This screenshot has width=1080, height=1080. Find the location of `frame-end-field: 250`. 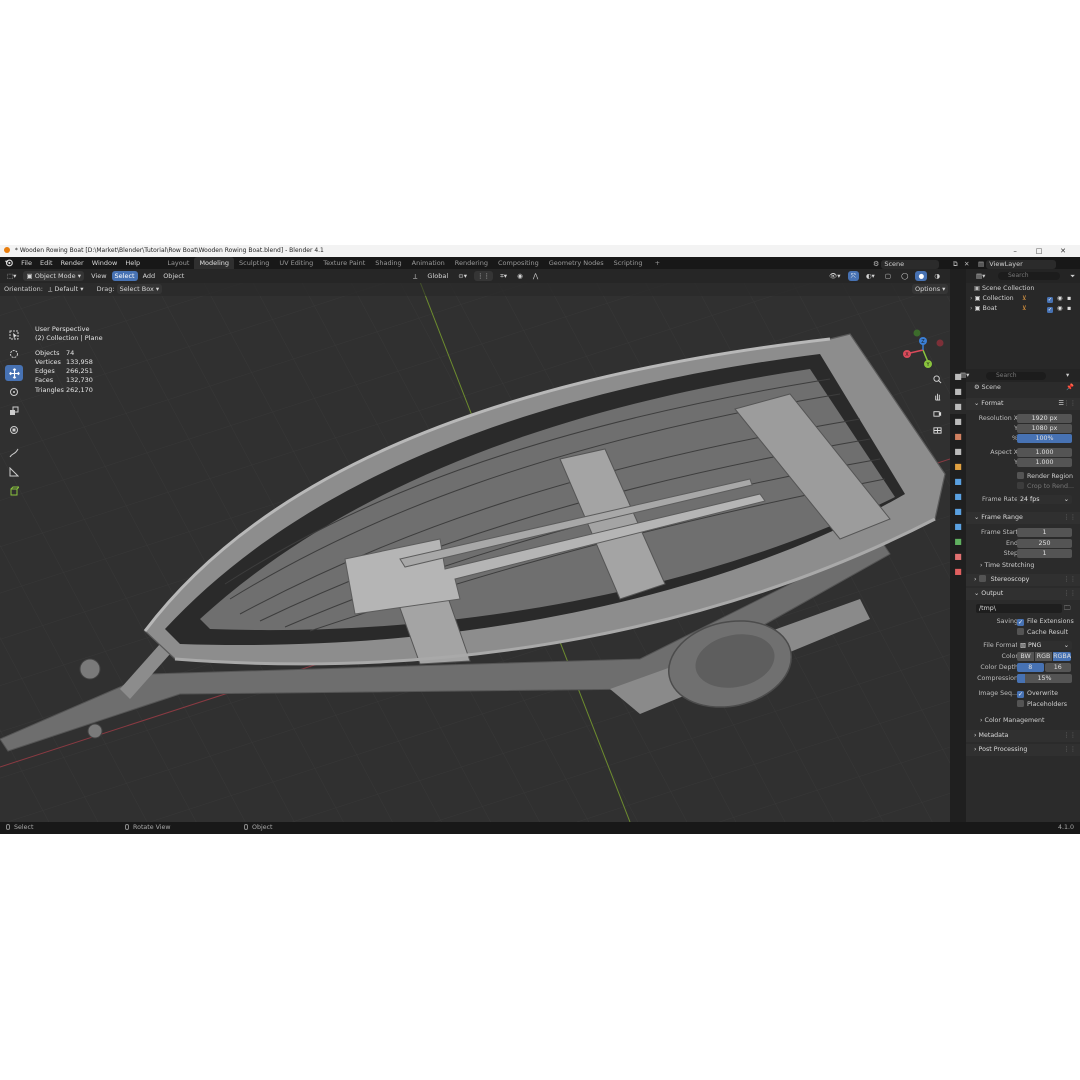

frame-end-field: 250 is located at coordinates (1044, 543).